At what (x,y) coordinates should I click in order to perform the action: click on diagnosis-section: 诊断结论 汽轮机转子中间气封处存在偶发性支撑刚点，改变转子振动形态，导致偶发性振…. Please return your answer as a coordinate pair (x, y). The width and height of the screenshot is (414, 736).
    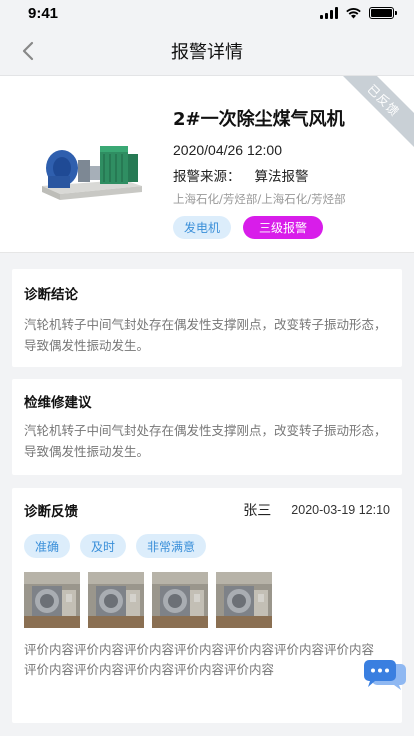
    Looking at the image, I should click on (207, 318).